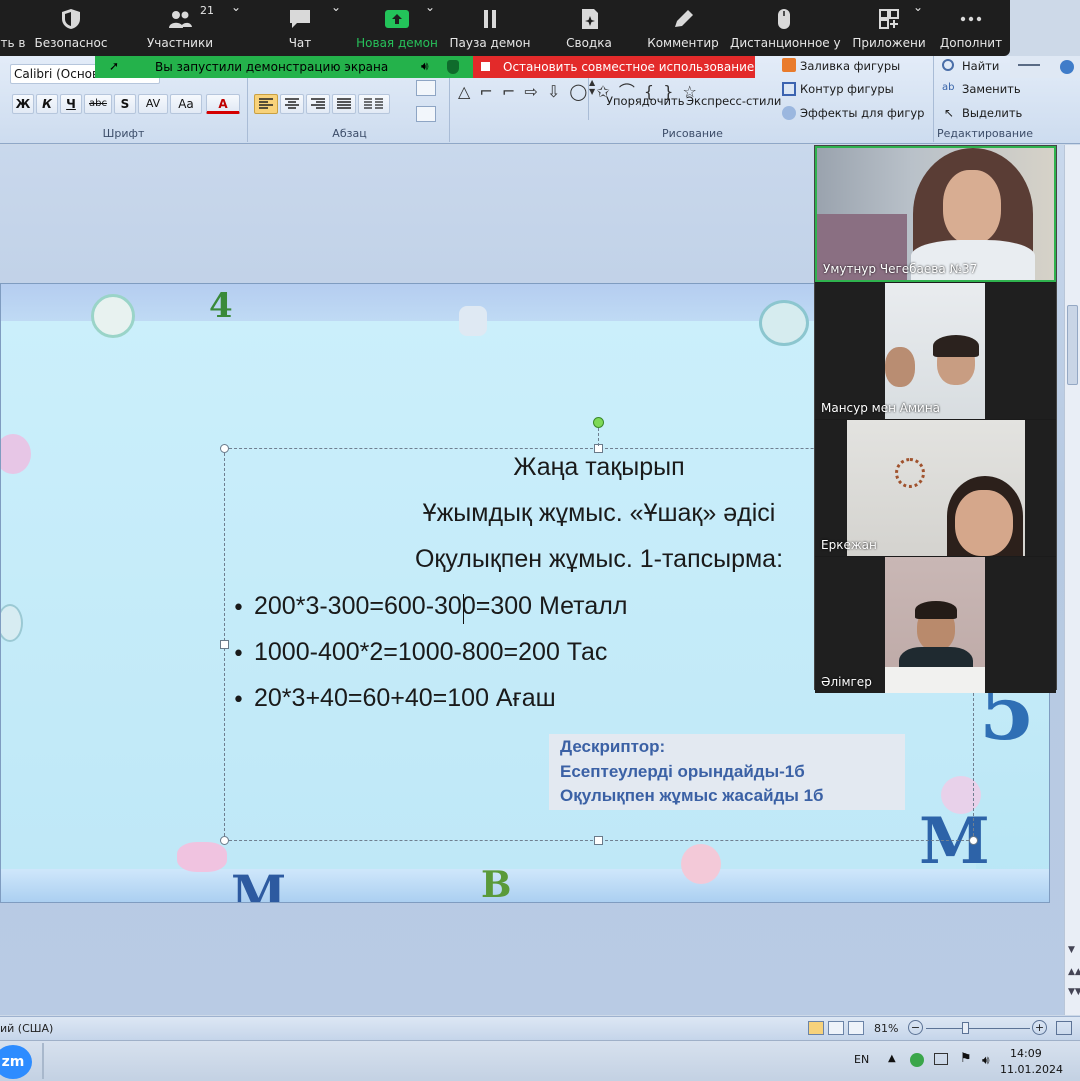 The image size is (1080, 1081). What do you see at coordinates (300, 19) in the screenshot?
I see `chat-icon` at bounding box center [300, 19].